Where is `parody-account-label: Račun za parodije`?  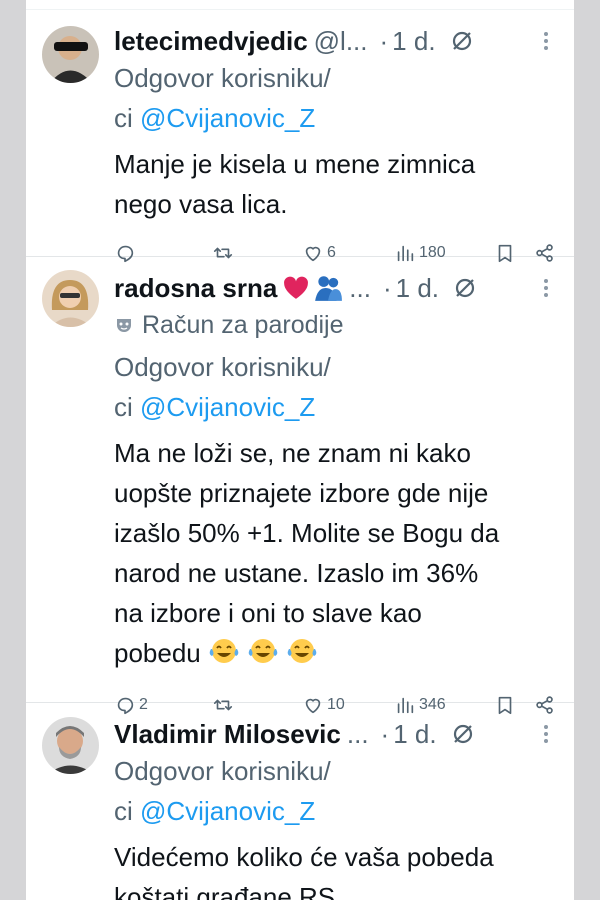 parody-account-label: Račun za parodije is located at coordinates (336, 325).